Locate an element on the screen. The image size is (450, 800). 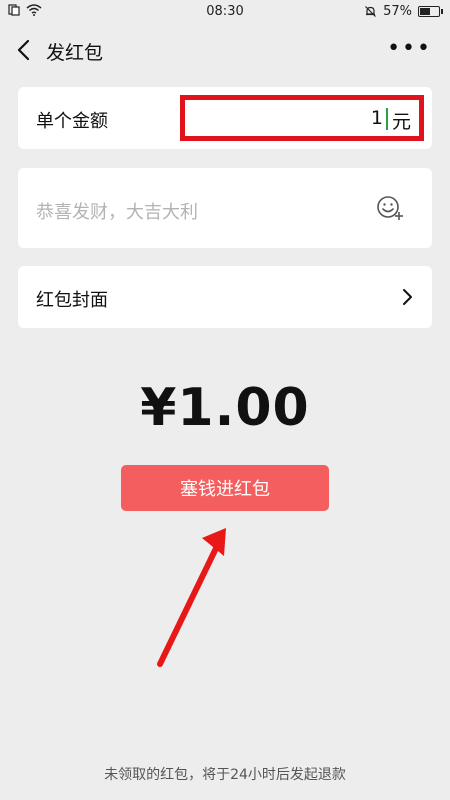
amount-input: 1 is located at coordinates (377, 118).